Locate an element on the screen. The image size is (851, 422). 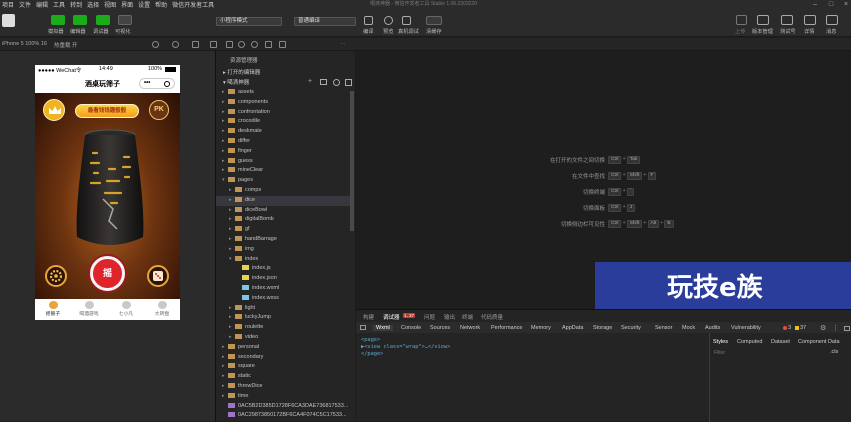
tree-folder: ▸ personal is located at coordinates (285, 348).